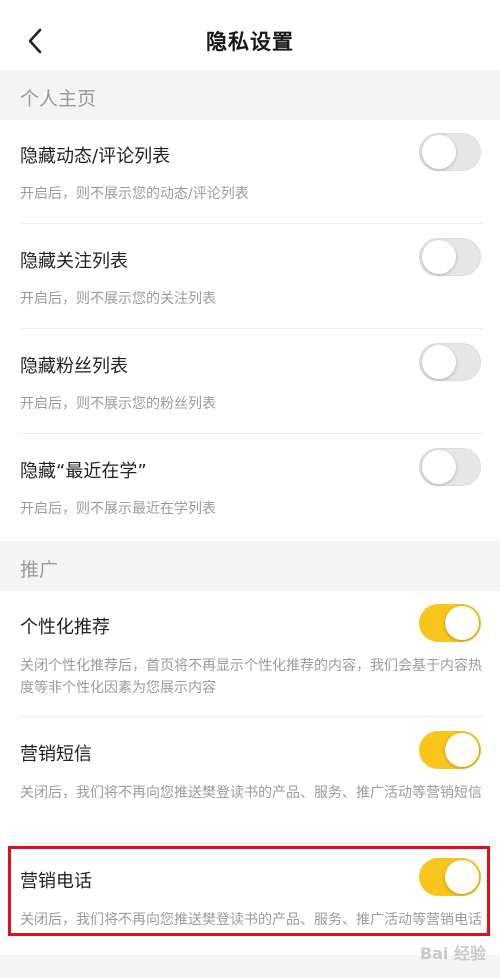 The height and width of the screenshot is (978, 500). I want to click on setting-description: 开启后，则不展示您的关注列表, so click(118, 299).